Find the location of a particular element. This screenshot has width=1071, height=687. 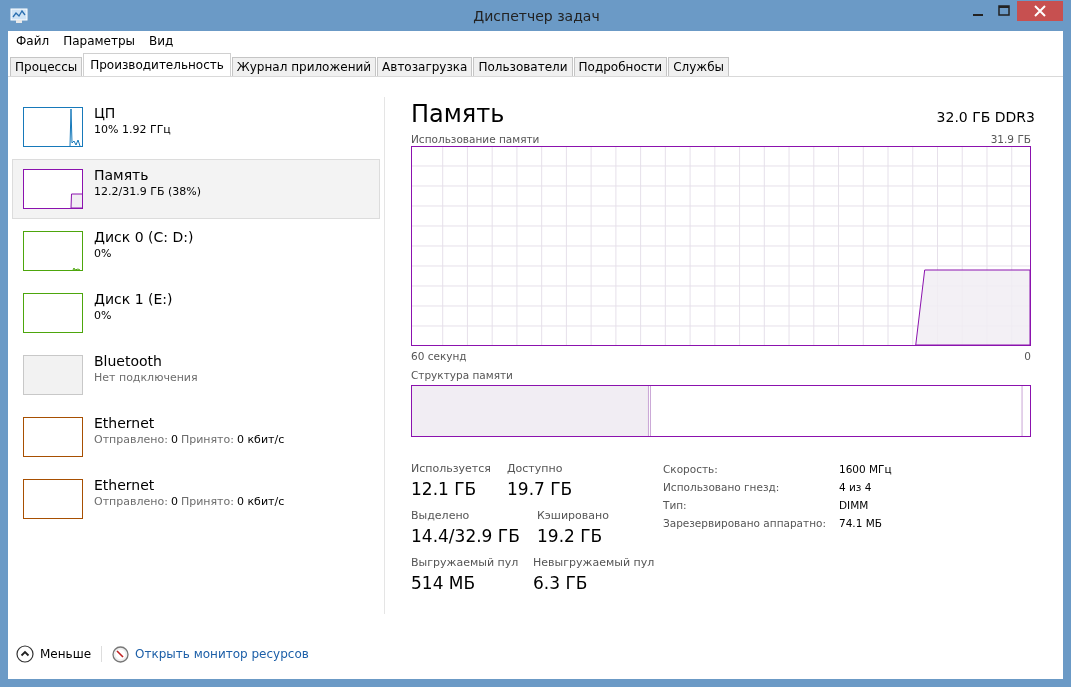

sidebar-item: Диск 0 (C: D:) 0% is located at coordinates (196, 251).